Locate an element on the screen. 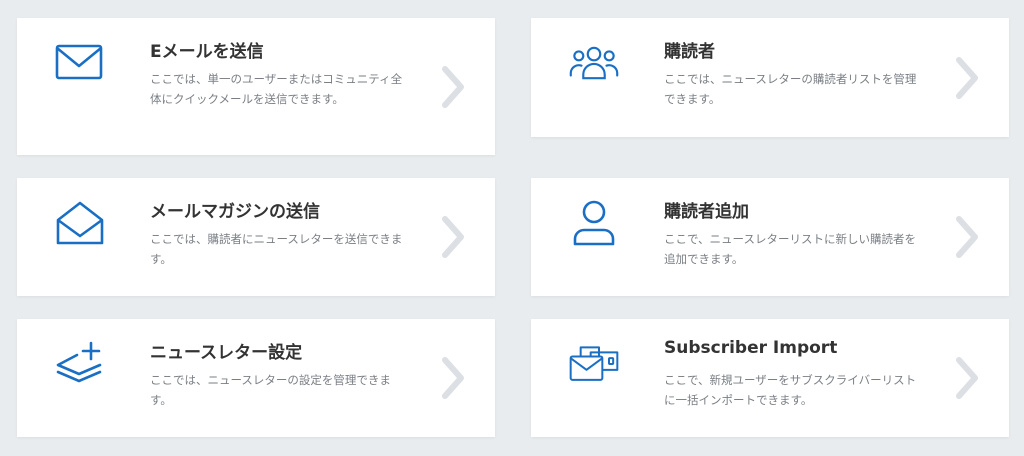 The width and height of the screenshot is (1024, 456). card-description: ここでは、ニュースレターの設定を管理できます。 is located at coordinates (270, 390).